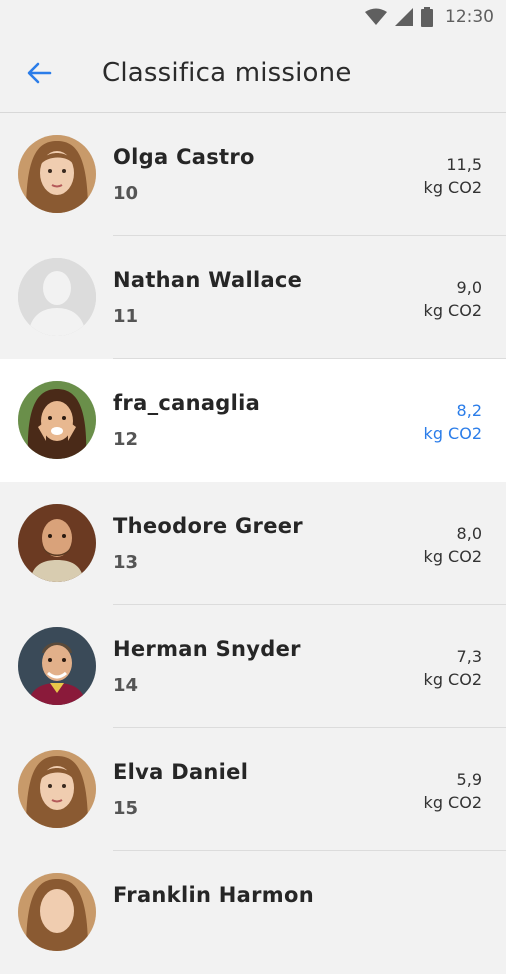 The height and width of the screenshot is (974, 506). Describe the element at coordinates (207, 649) in the screenshot. I see `user-name: Herman Snyder` at that location.